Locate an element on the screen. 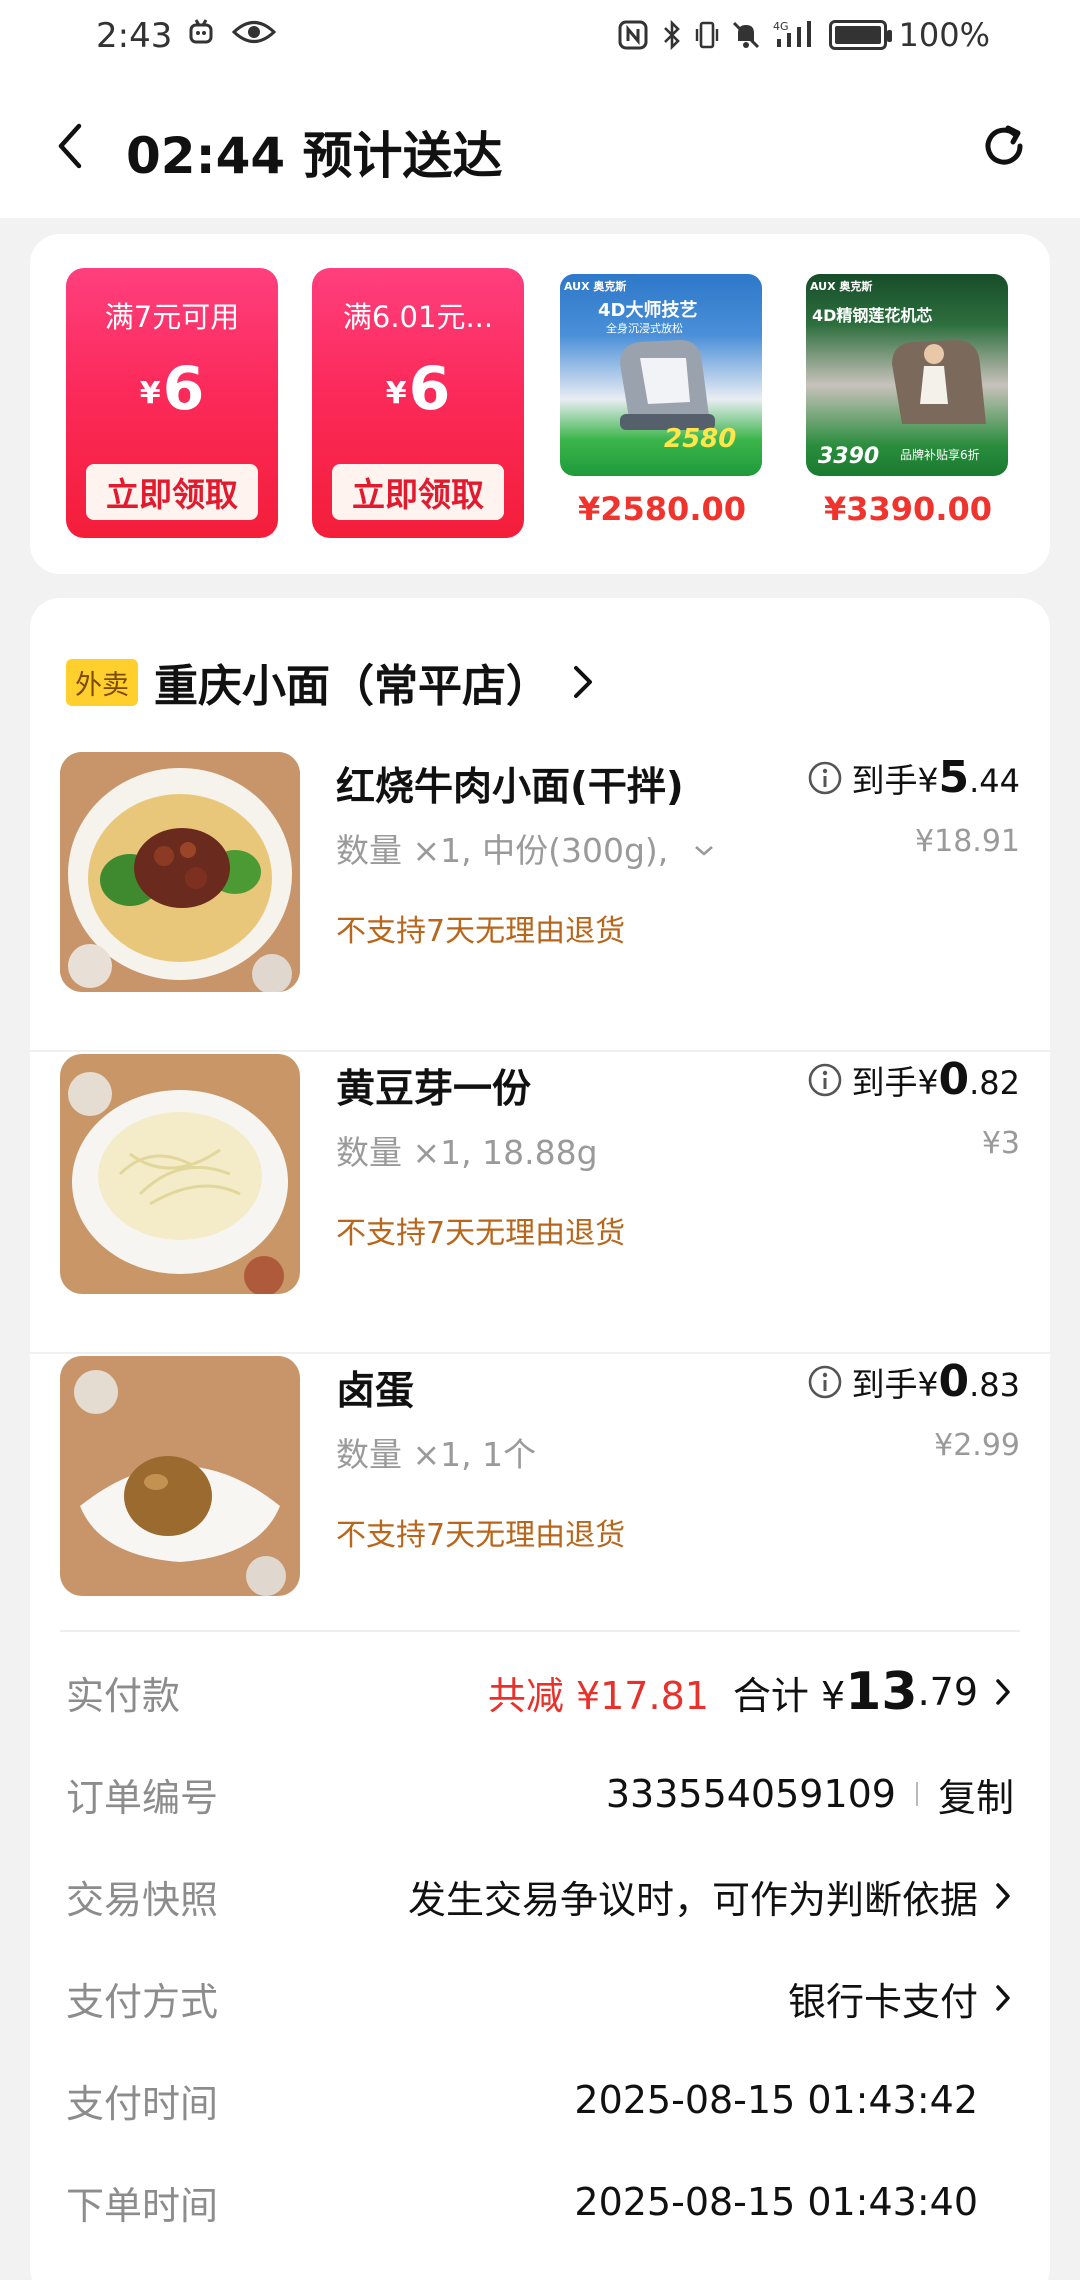  final-price: 到手¥ 0.82 is located at coordinates (913, 1079).